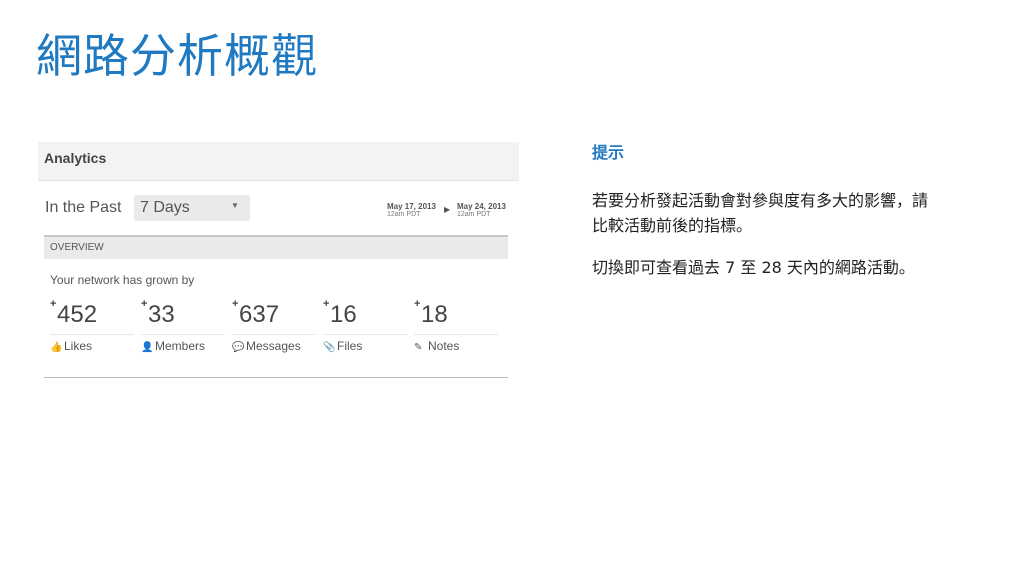 The image size is (1024, 576). What do you see at coordinates (92, 329) in the screenshot?
I see `stat-likes: + 452 👍 Likes` at bounding box center [92, 329].